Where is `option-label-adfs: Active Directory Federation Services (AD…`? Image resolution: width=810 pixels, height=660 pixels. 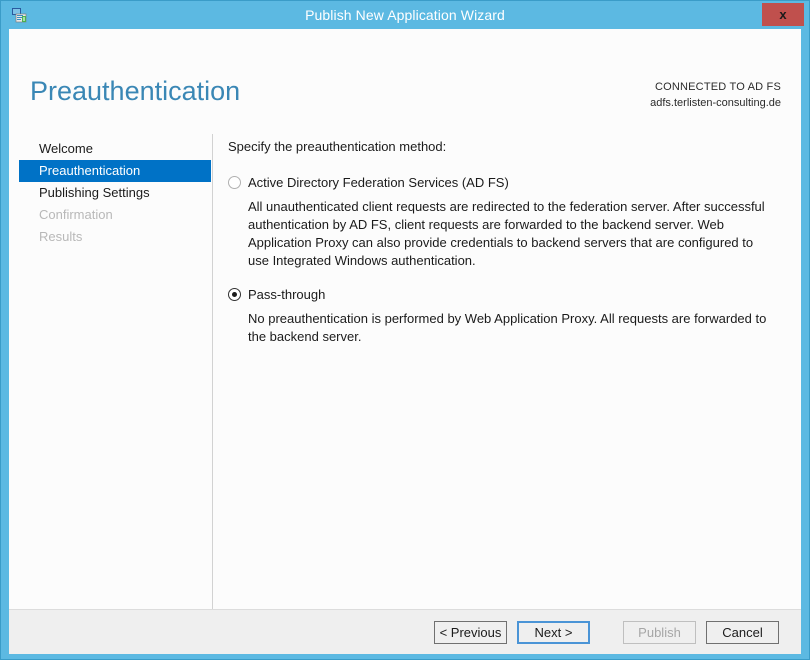 option-label-adfs: Active Directory Federation Services (AD… is located at coordinates (378, 182).